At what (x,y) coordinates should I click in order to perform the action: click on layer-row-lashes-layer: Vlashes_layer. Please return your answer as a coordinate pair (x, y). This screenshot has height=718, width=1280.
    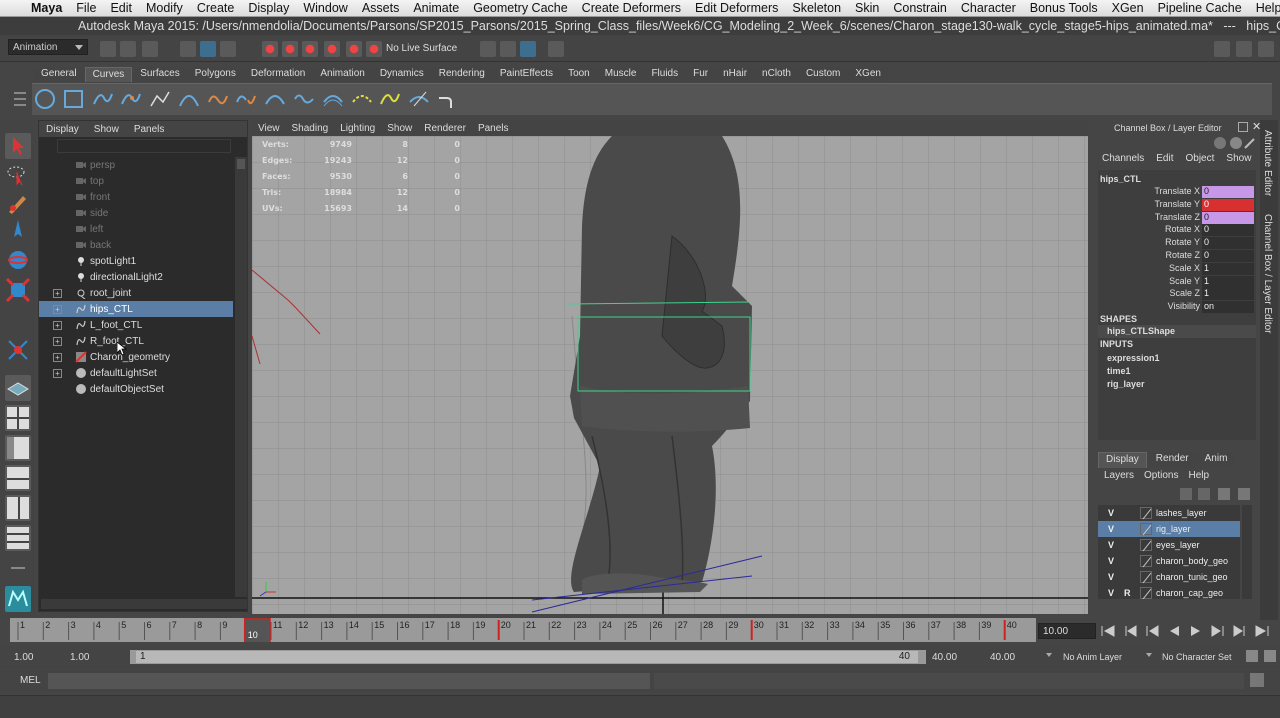
    Looking at the image, I should click on (1169, 513).